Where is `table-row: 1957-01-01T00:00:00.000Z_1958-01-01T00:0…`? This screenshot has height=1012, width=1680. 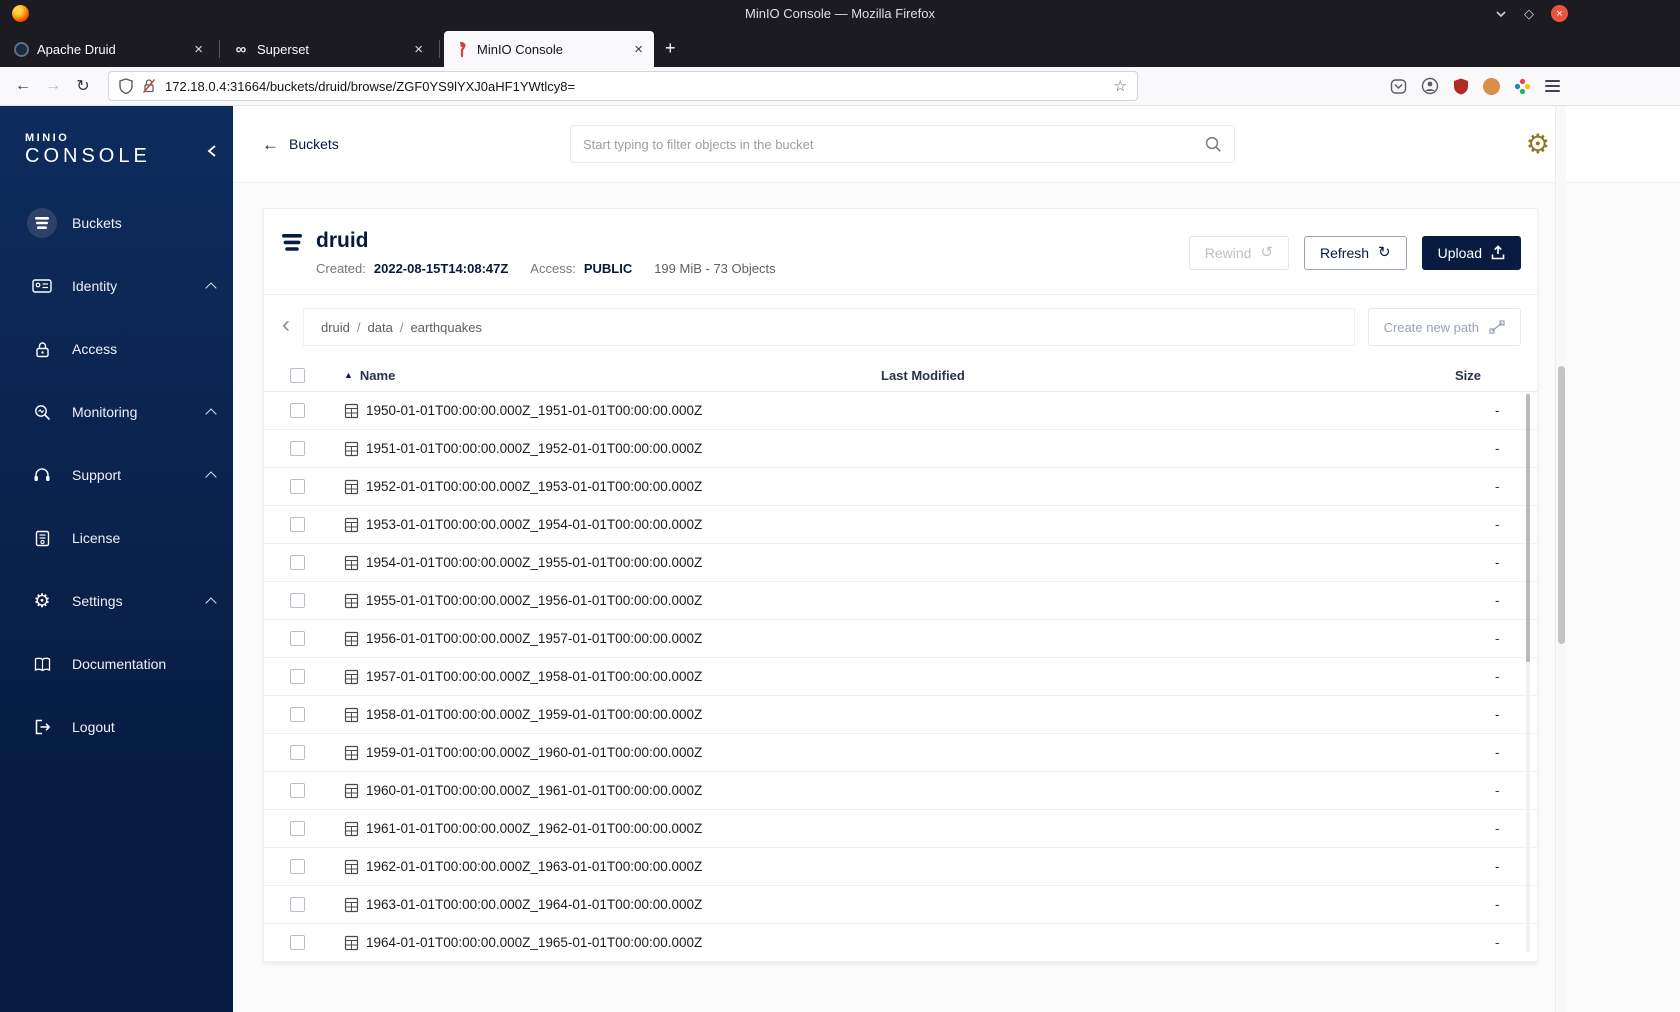 table-row: 1957-01-01T00:00:00.000Z_1958-01-01T00:0… is located at coordinates (900, 677).